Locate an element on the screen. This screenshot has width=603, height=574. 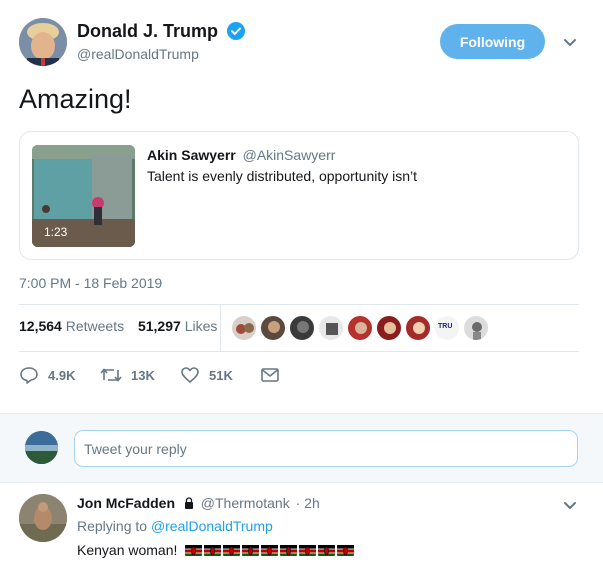
reply-composer is located at coordinates (301, 448).